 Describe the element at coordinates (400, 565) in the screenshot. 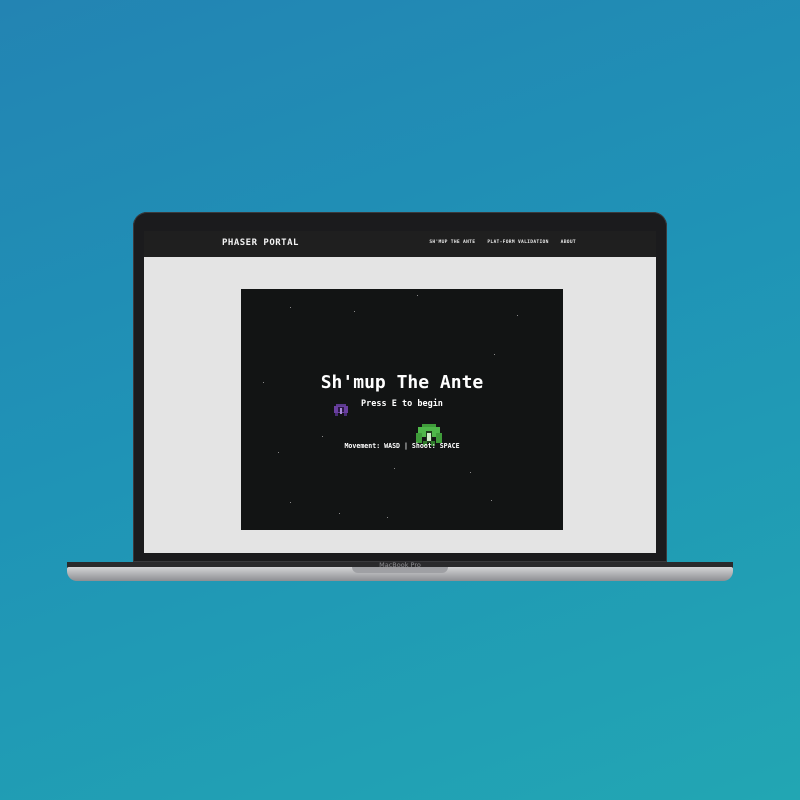

I see `laptop-model-label: MacBook Pro` at that location.